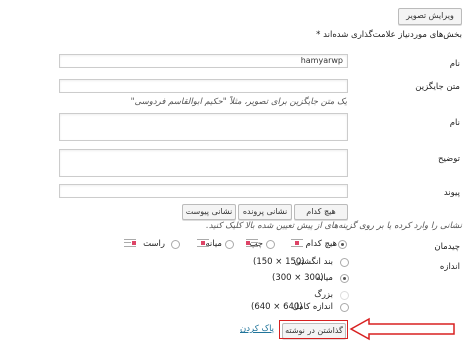 Image resolution: width=474 pixels, height=341 pixels. Describe the element at coordinates (203, 191) in the screenshot. I see `link-input` at that location.